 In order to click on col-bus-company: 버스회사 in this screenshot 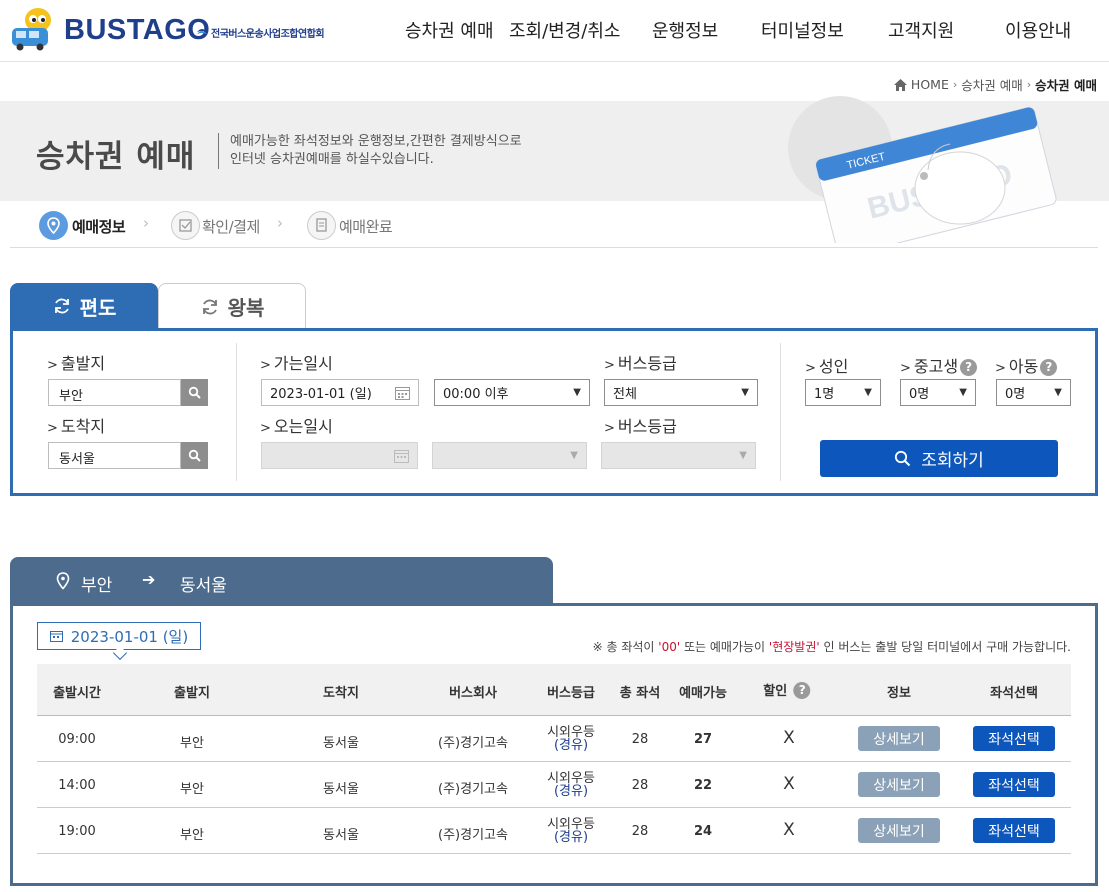, I will do `click(473, 693)`.